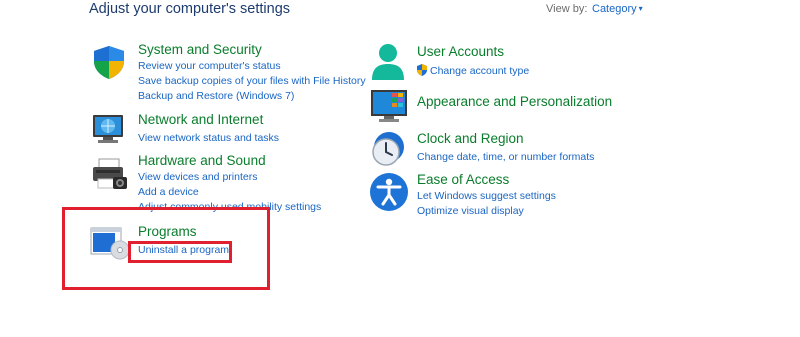 The width and height of the screenshot is (800, 337). What do you see at coordinates (109, 62) in the screenshot?
I see `shield-icon` at bounding box center [109, 62].